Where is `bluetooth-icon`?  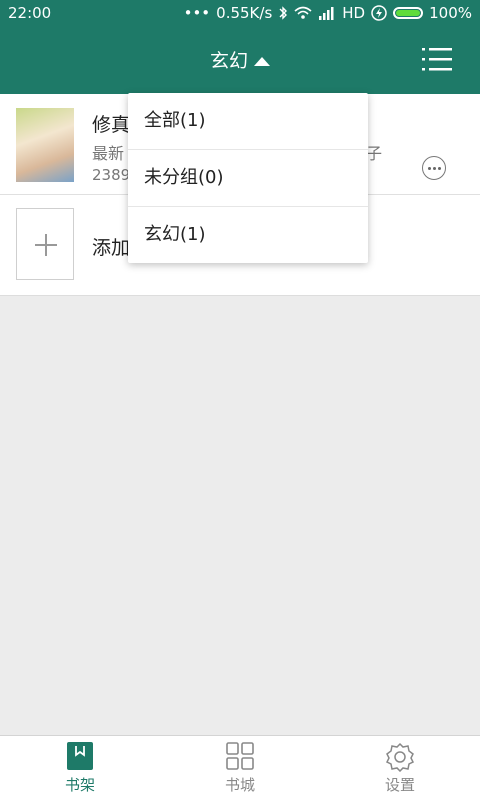 bluetooth-icon is located at coordinates (283, 13).